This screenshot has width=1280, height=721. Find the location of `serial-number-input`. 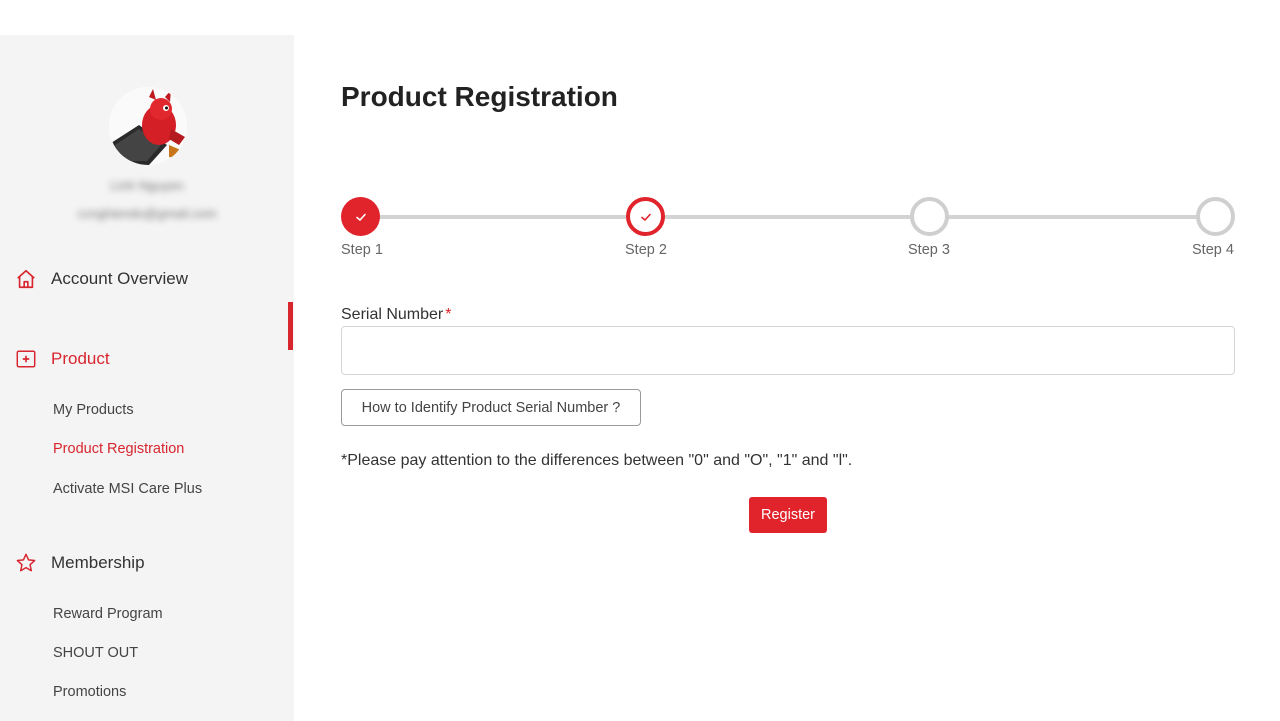

serial-number-input is located at coordinates (788, 350).